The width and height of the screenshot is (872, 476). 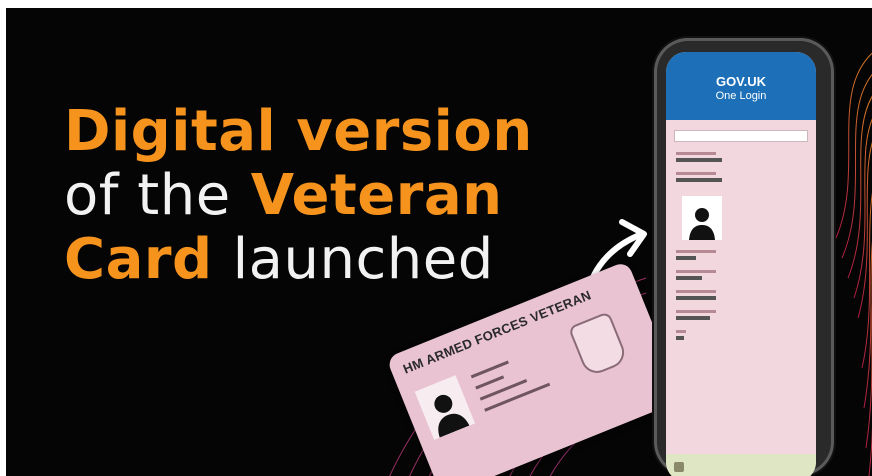 I want to click on card-heading-placeholder, so click(x=741, y=136).